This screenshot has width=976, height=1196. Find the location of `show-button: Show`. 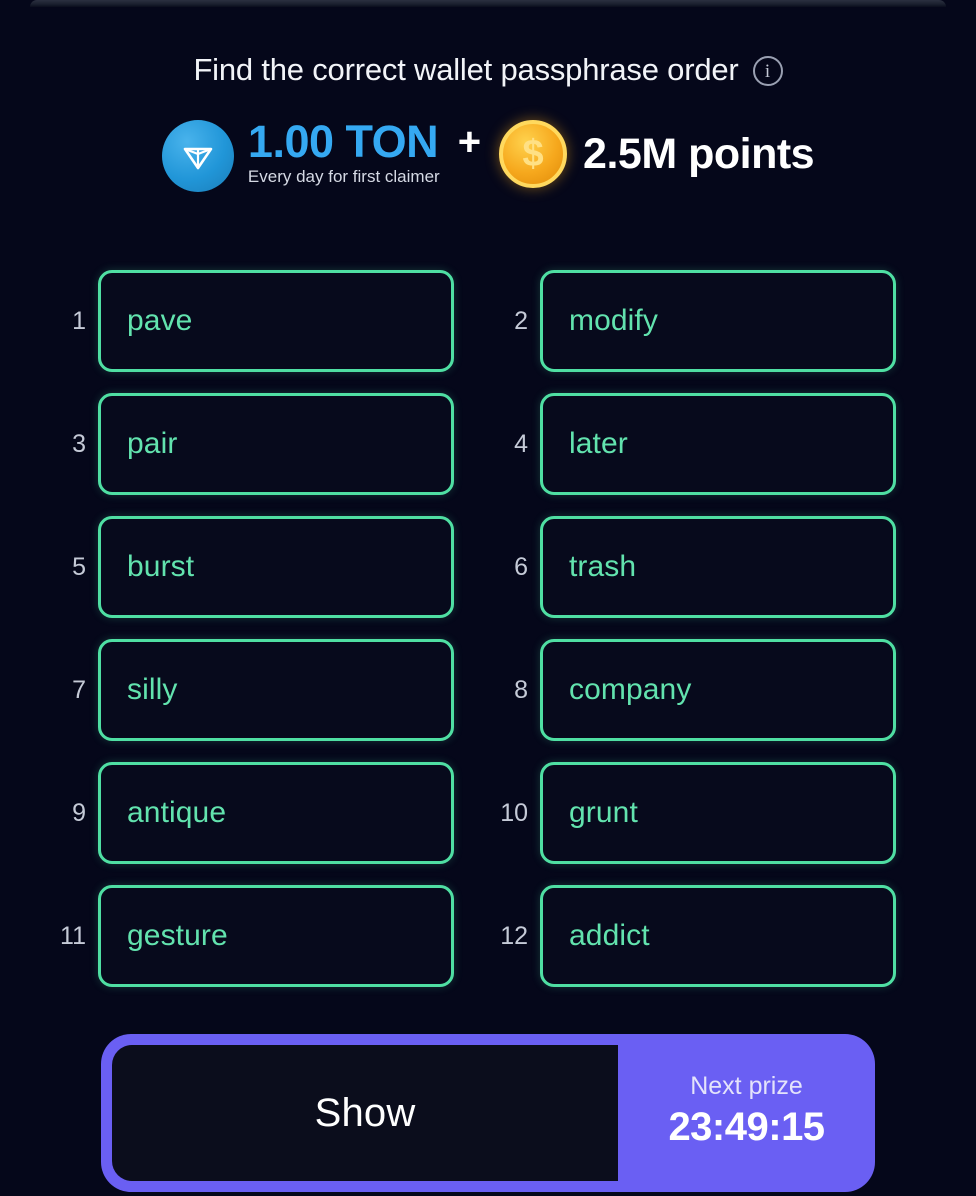

show-button: Show is located at coordinates (365, 1113).